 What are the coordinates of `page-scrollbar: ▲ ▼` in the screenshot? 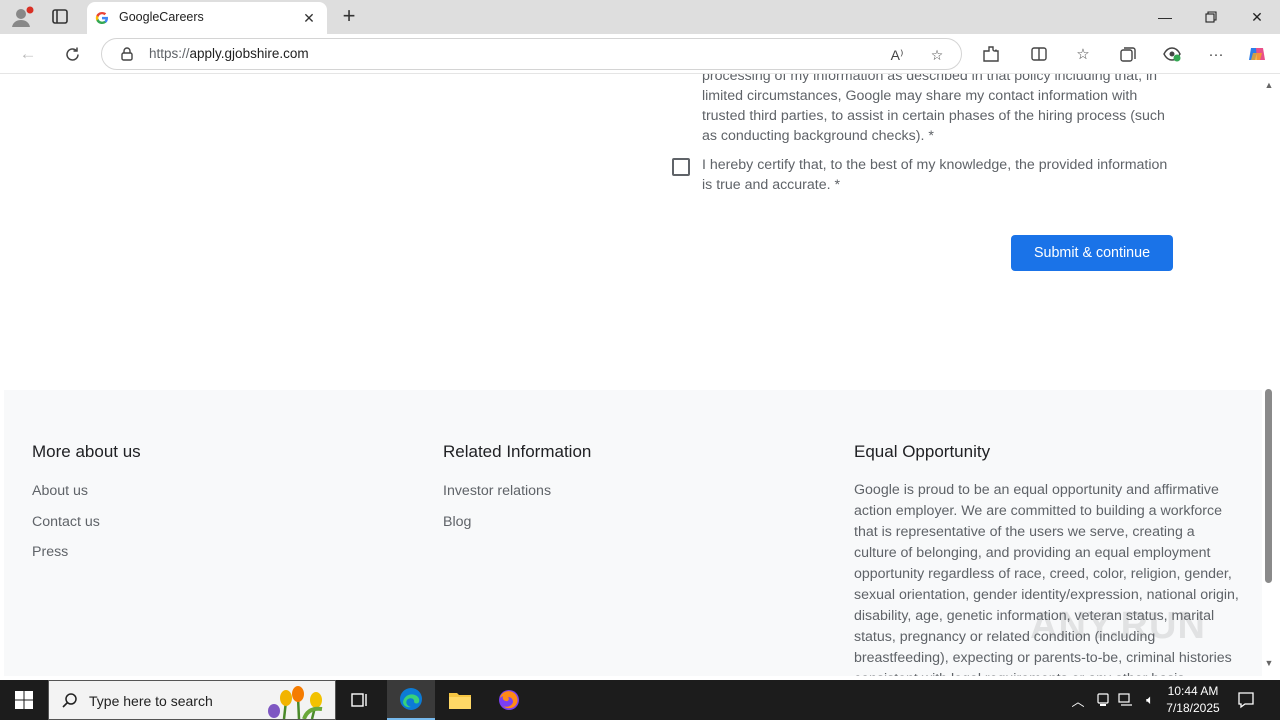 It's located at (1269, 375).